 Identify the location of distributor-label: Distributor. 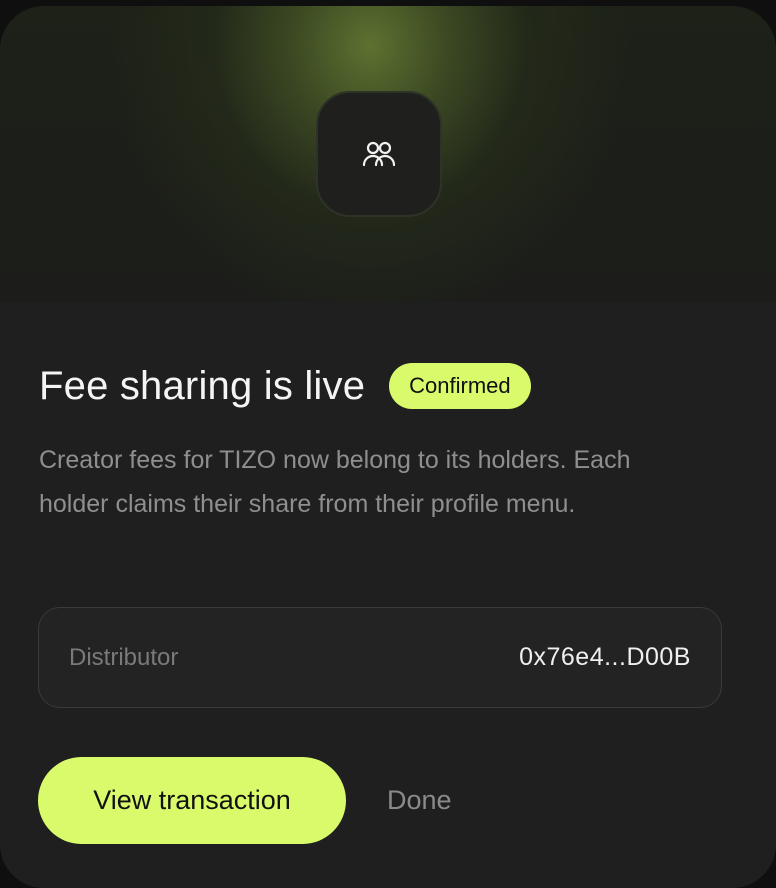
(124, 657).